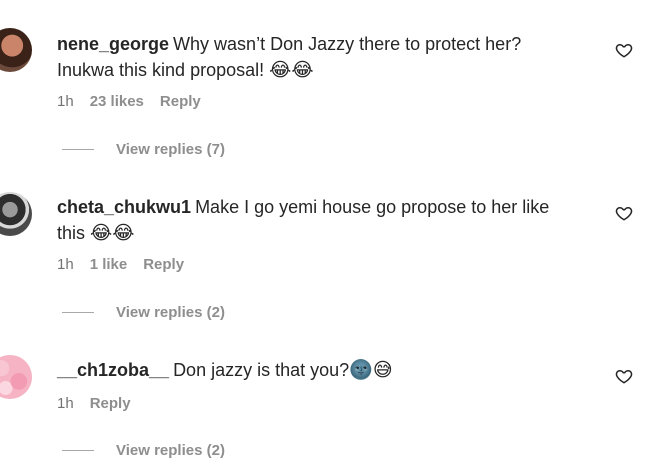 The width and height of the screenshot is (647, 459). I want to click on comment-meta: 1h 1 like Reply, so click(120, 264).